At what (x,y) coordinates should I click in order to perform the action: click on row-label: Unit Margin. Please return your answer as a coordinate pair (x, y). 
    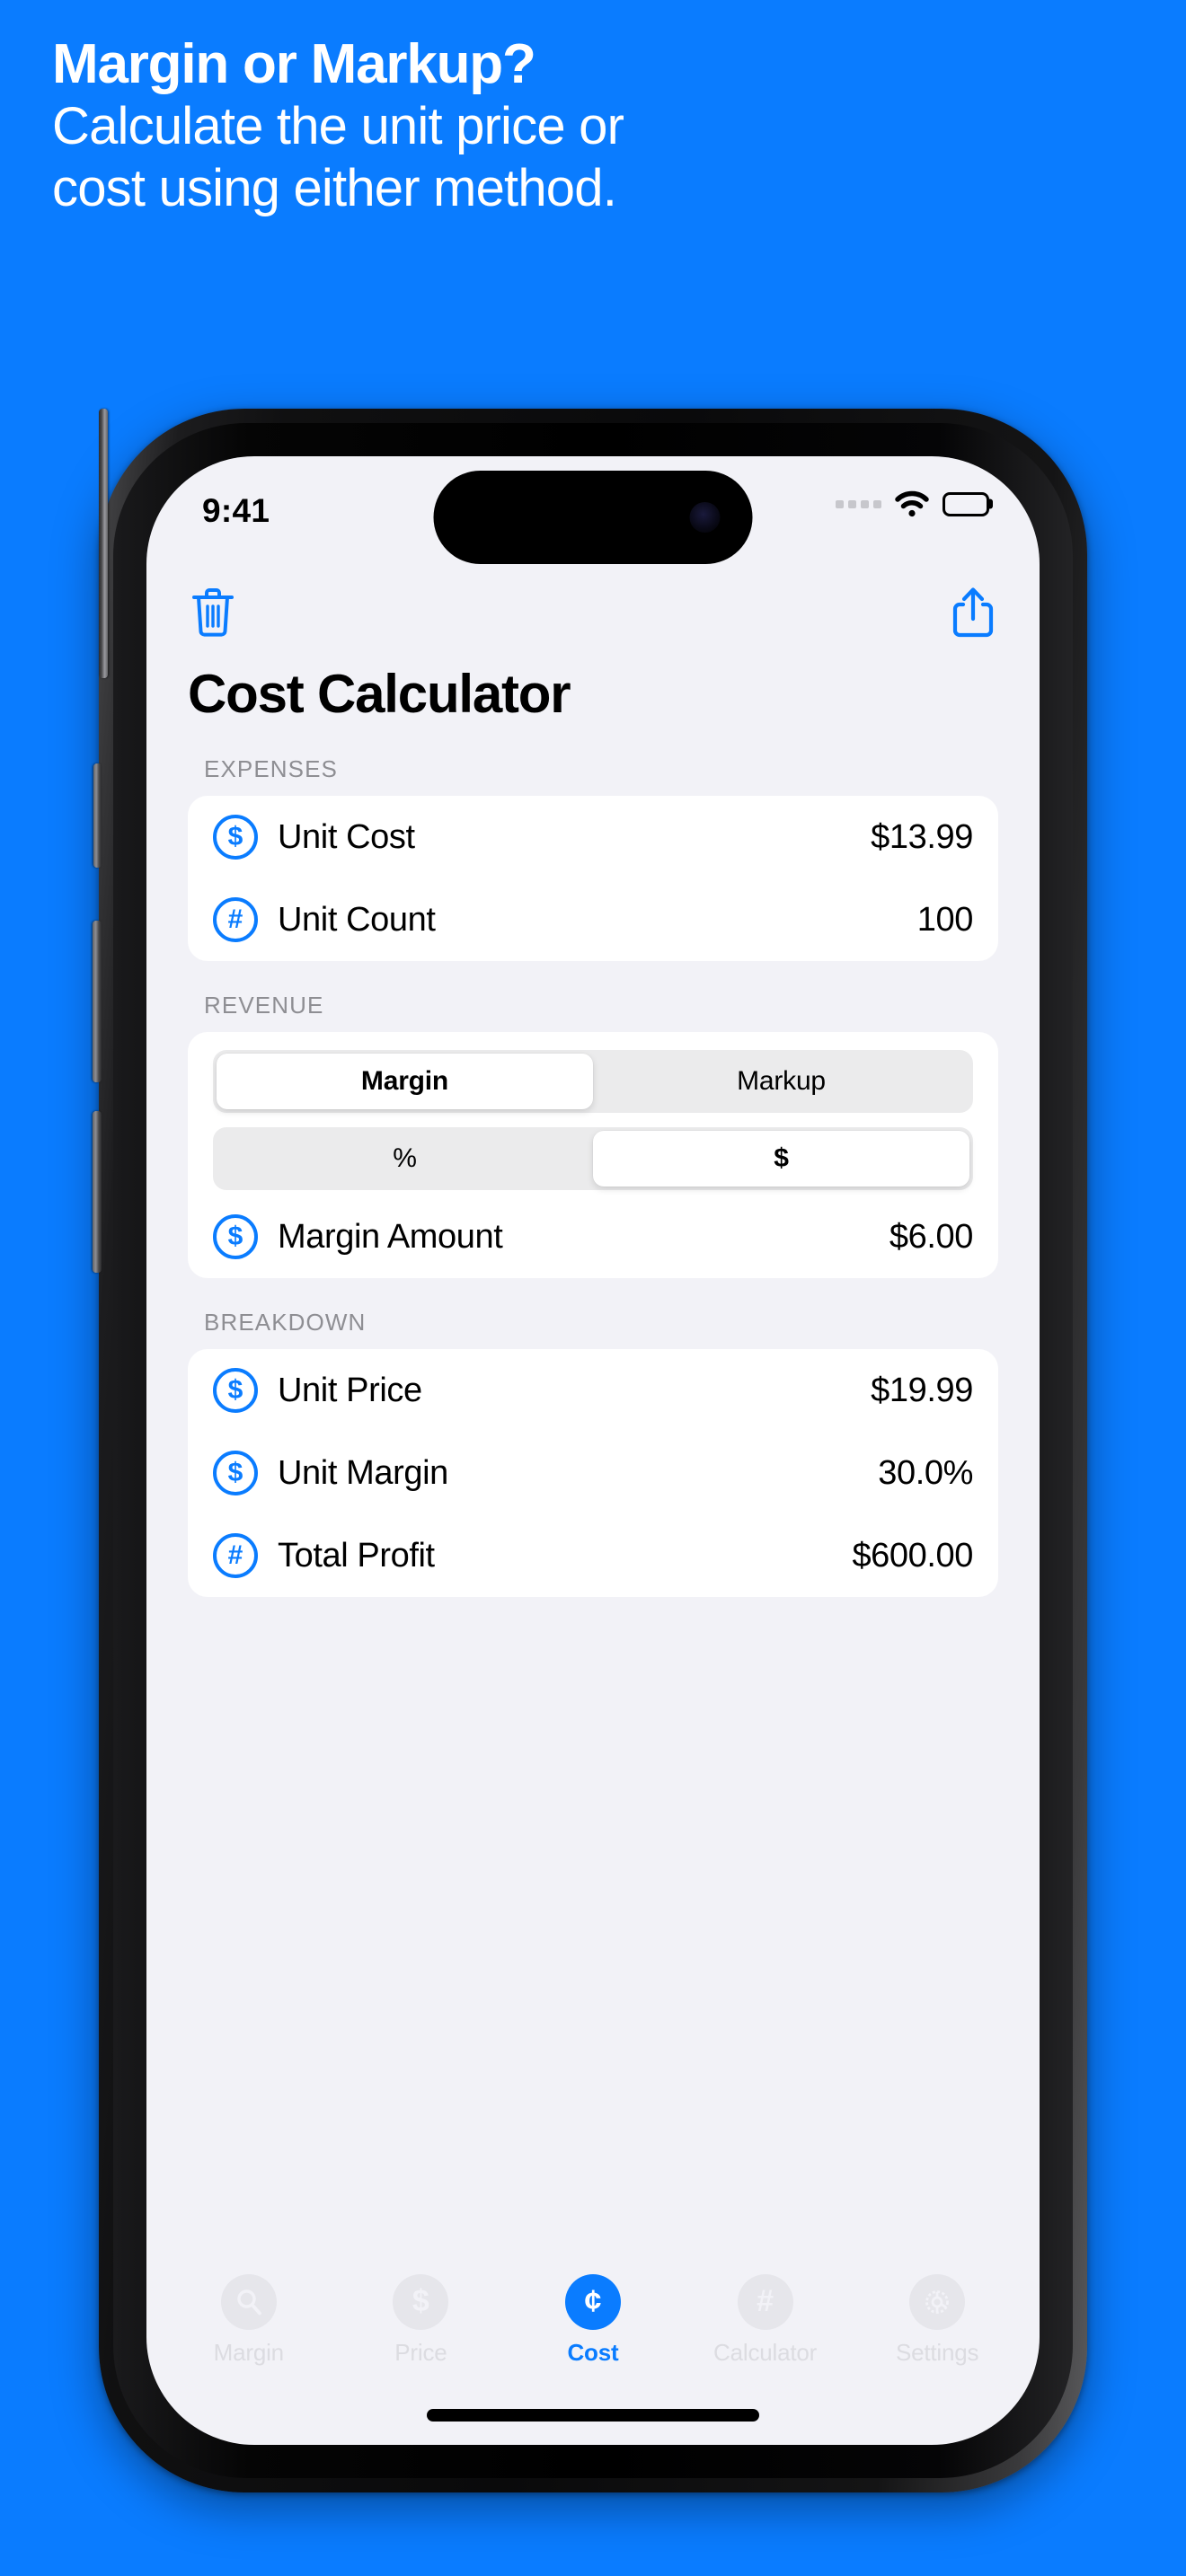
    Looking at the image, I should click on (363, 1472).